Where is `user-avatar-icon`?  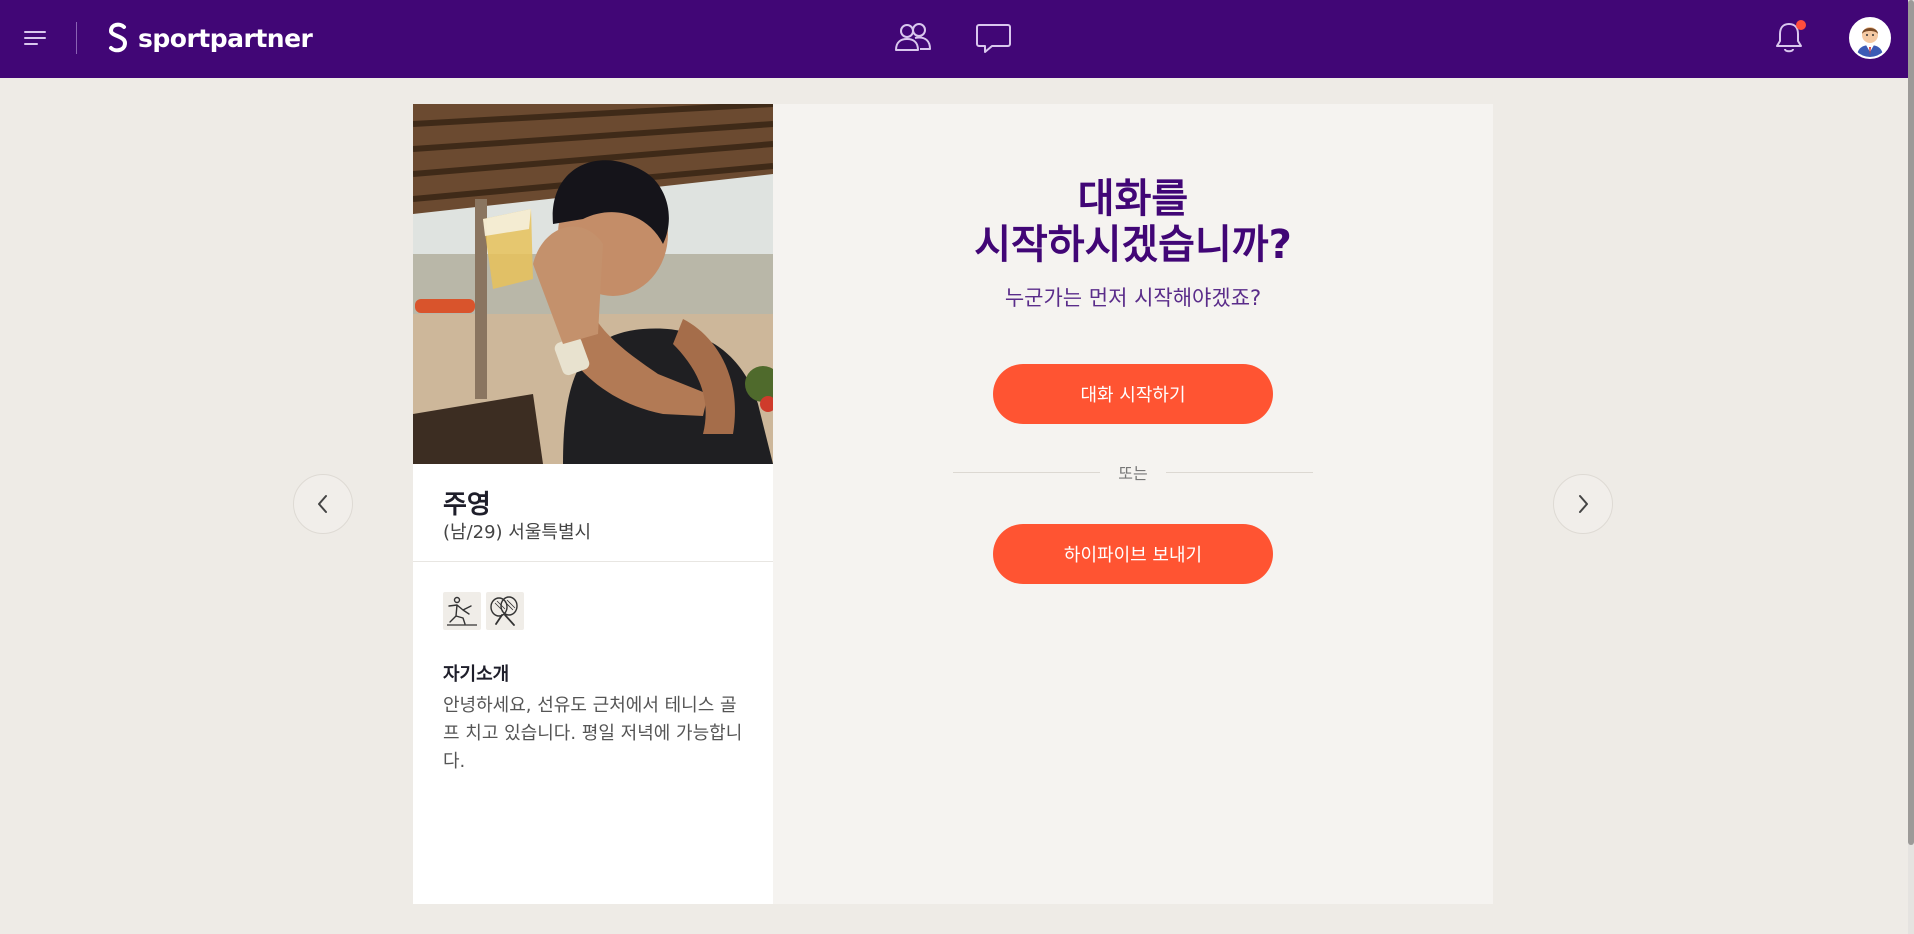
user-avatar-icon is located at coordinates (1870, 38).